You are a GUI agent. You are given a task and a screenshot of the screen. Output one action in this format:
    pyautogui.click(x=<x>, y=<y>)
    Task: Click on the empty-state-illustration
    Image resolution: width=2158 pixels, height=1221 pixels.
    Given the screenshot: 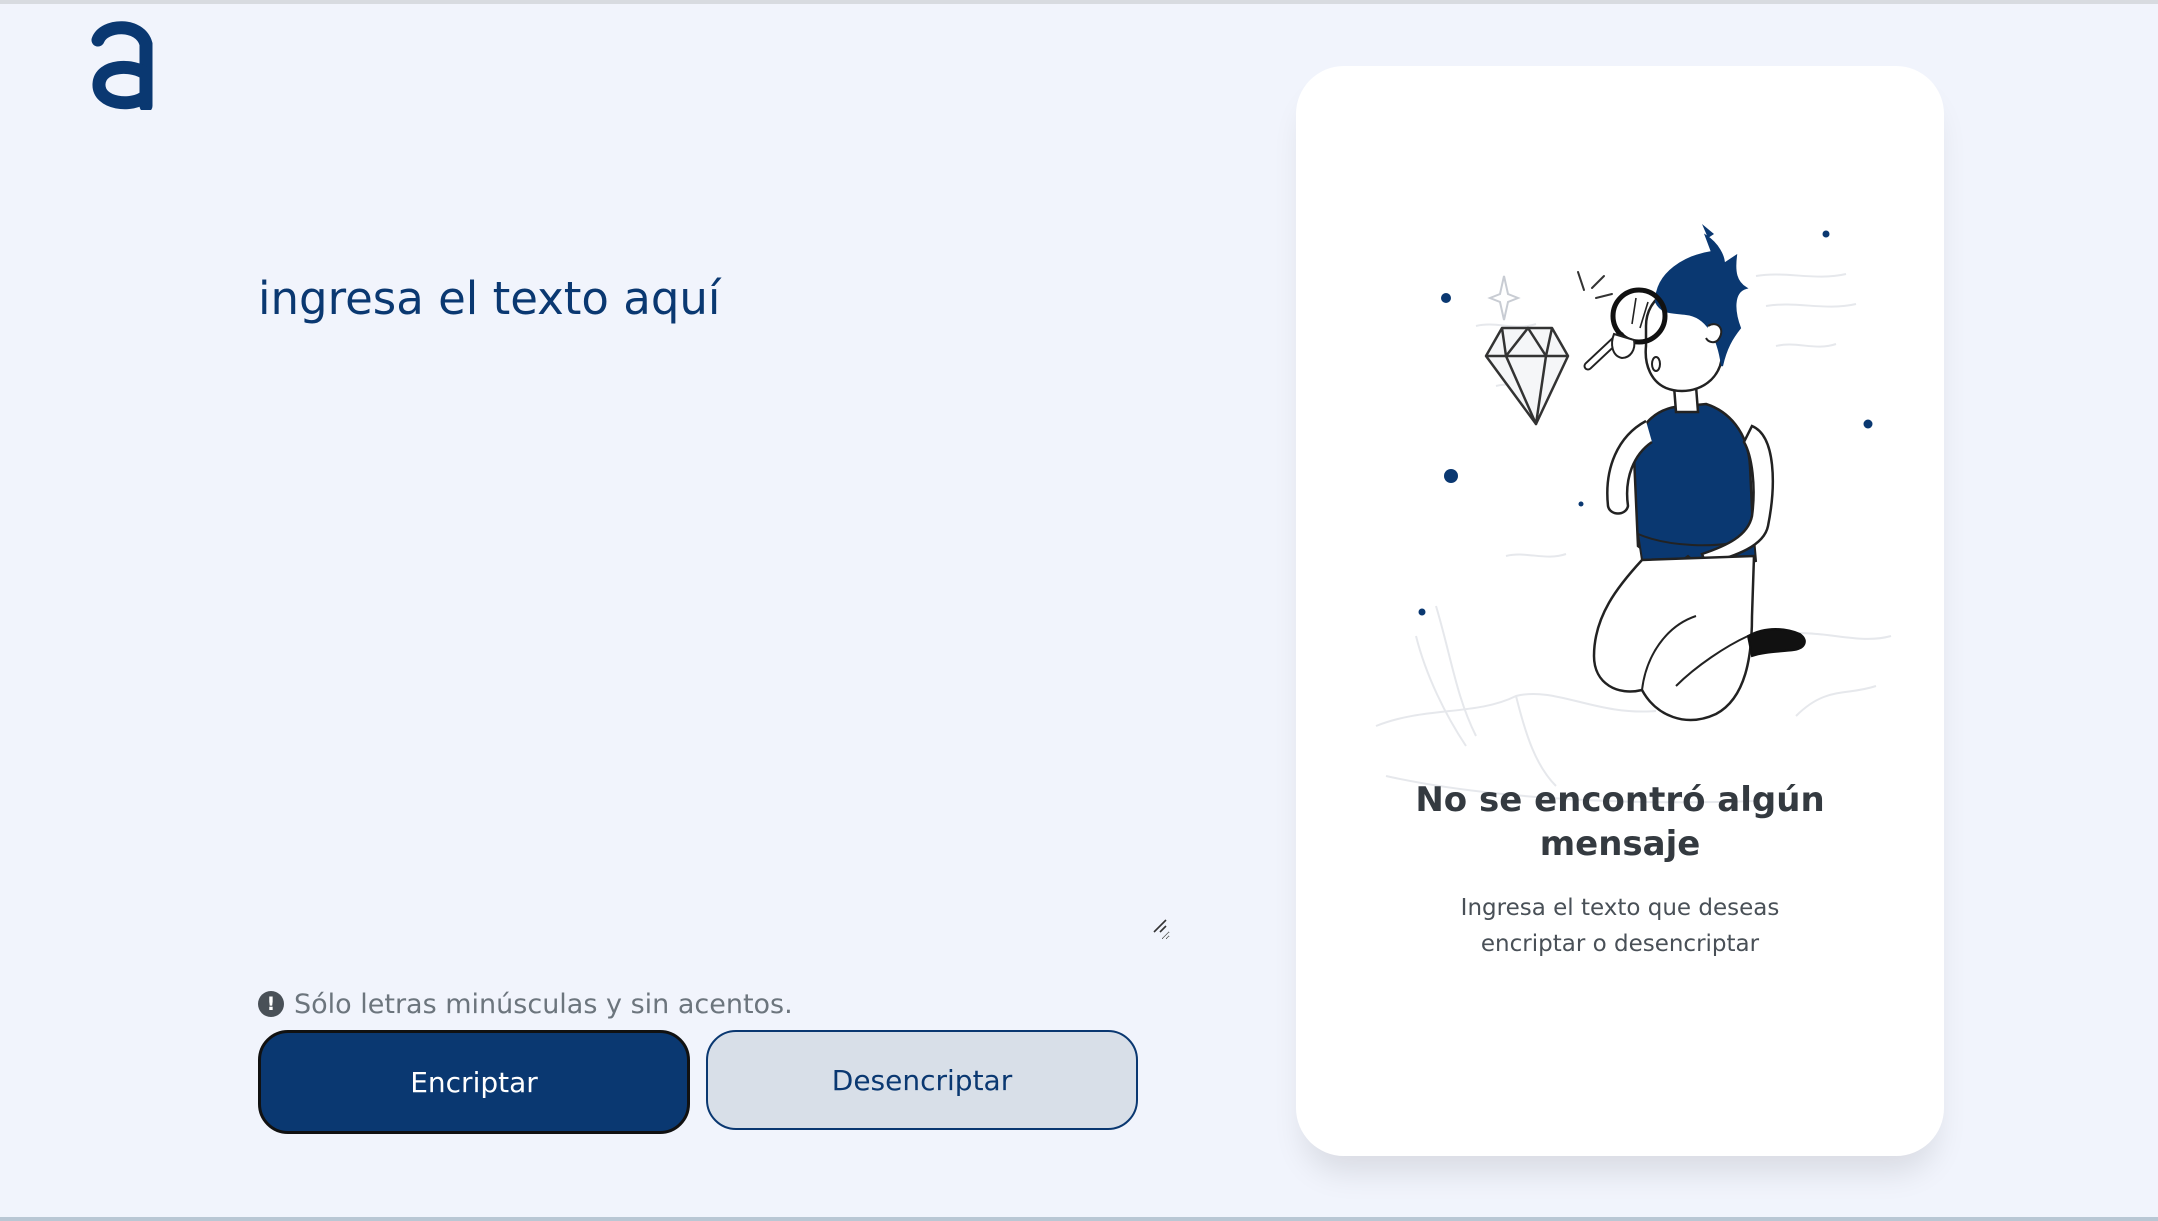 What is the action you would take?
    pyautogui.click(x=1633, y=514)
    